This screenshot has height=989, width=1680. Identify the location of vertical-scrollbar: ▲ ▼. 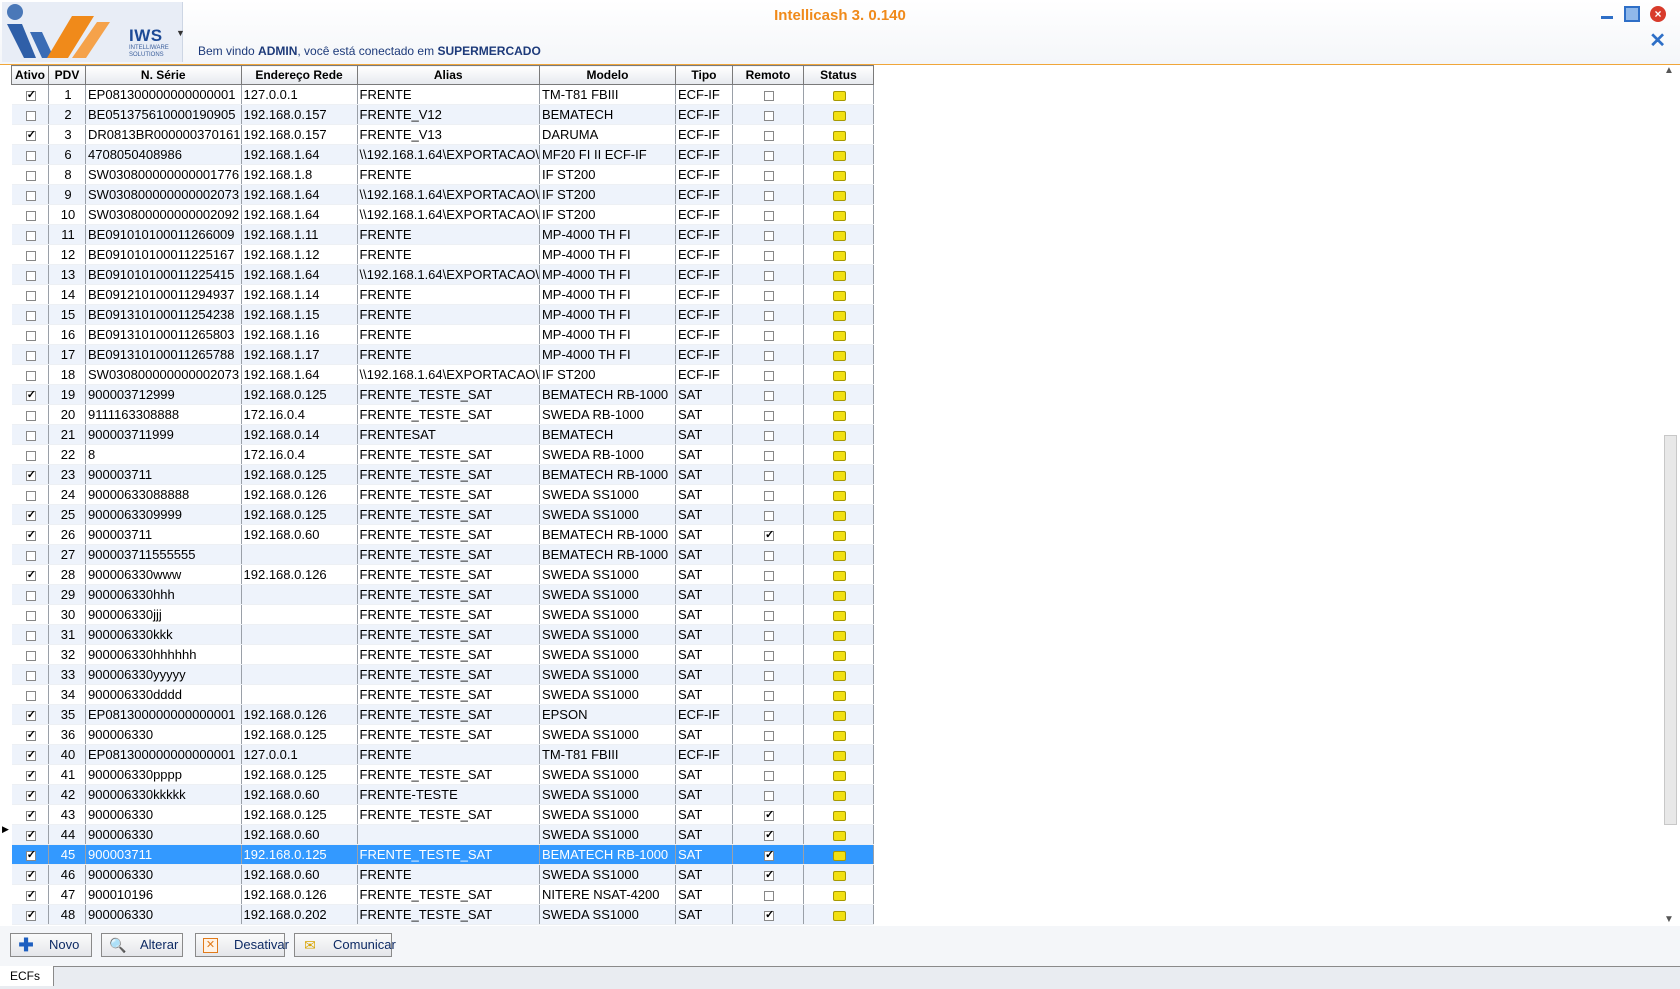
(1671, 495).